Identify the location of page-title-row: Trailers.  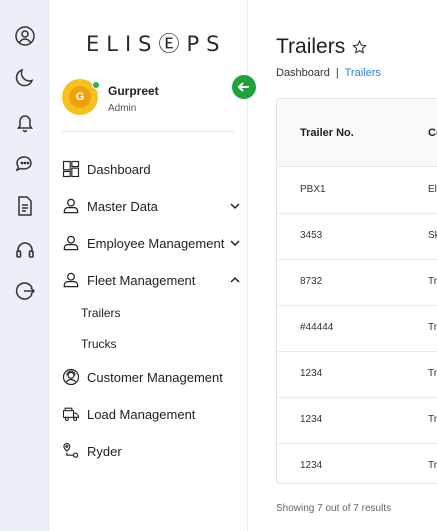
(322, 47).